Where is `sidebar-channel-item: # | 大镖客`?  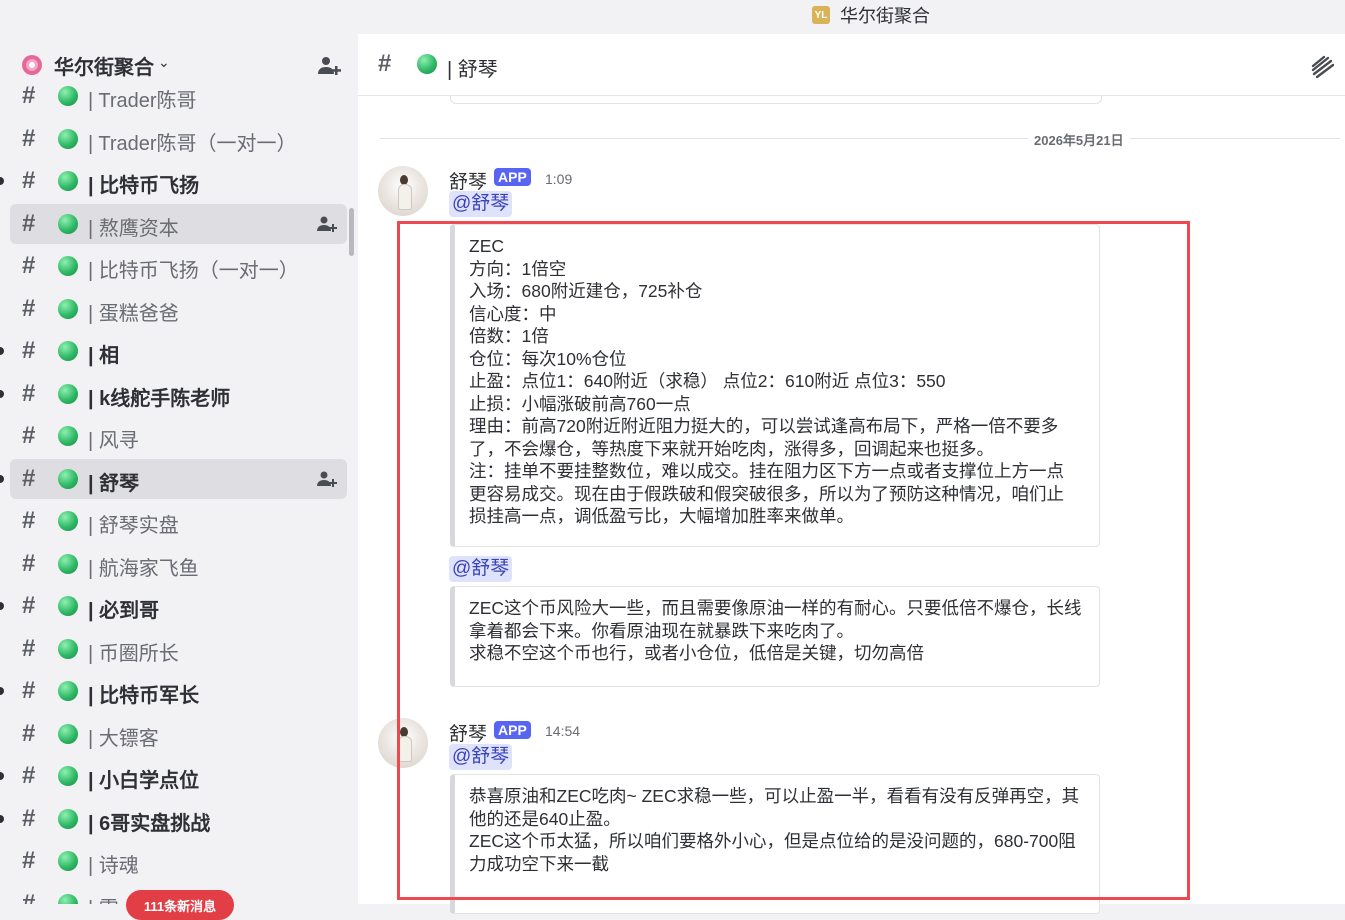 sidebar-channel-item: # | 大镖客 is located at coordinates (178, 734).